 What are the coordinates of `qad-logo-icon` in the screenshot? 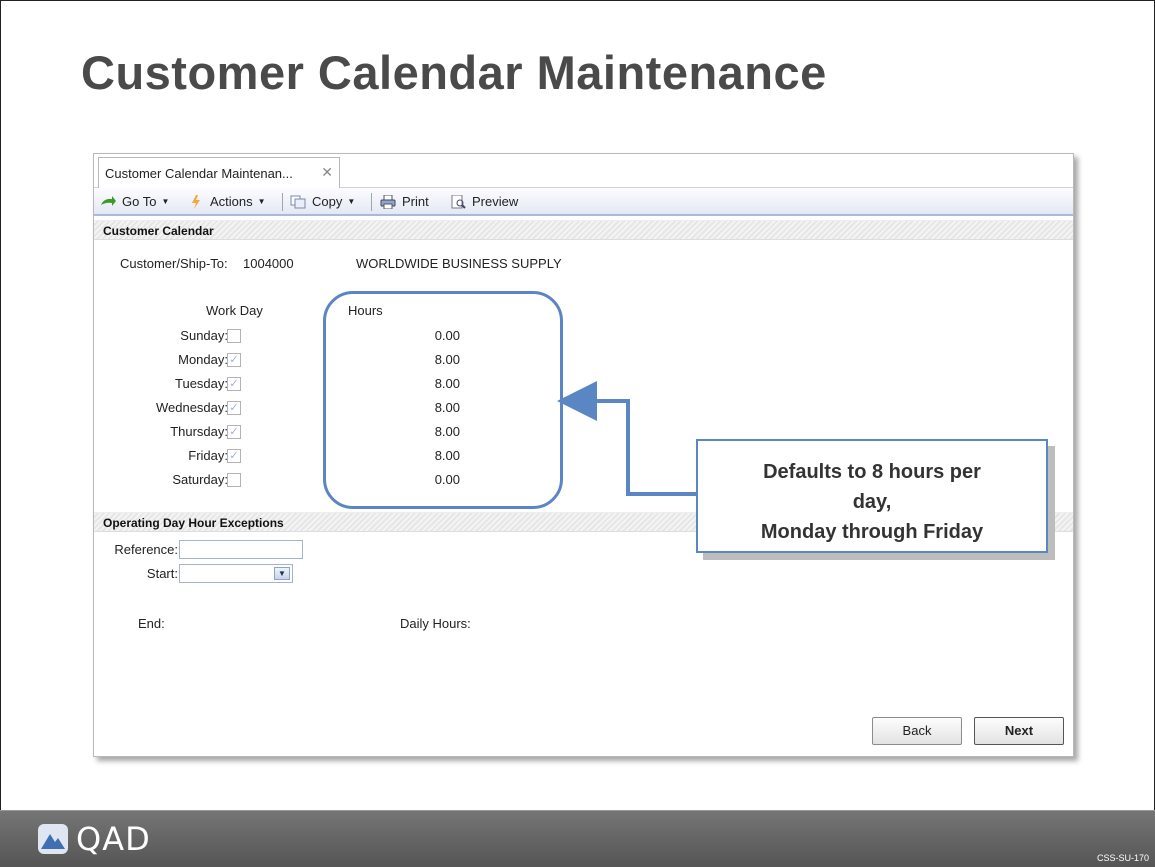 It's located at (53, 839).